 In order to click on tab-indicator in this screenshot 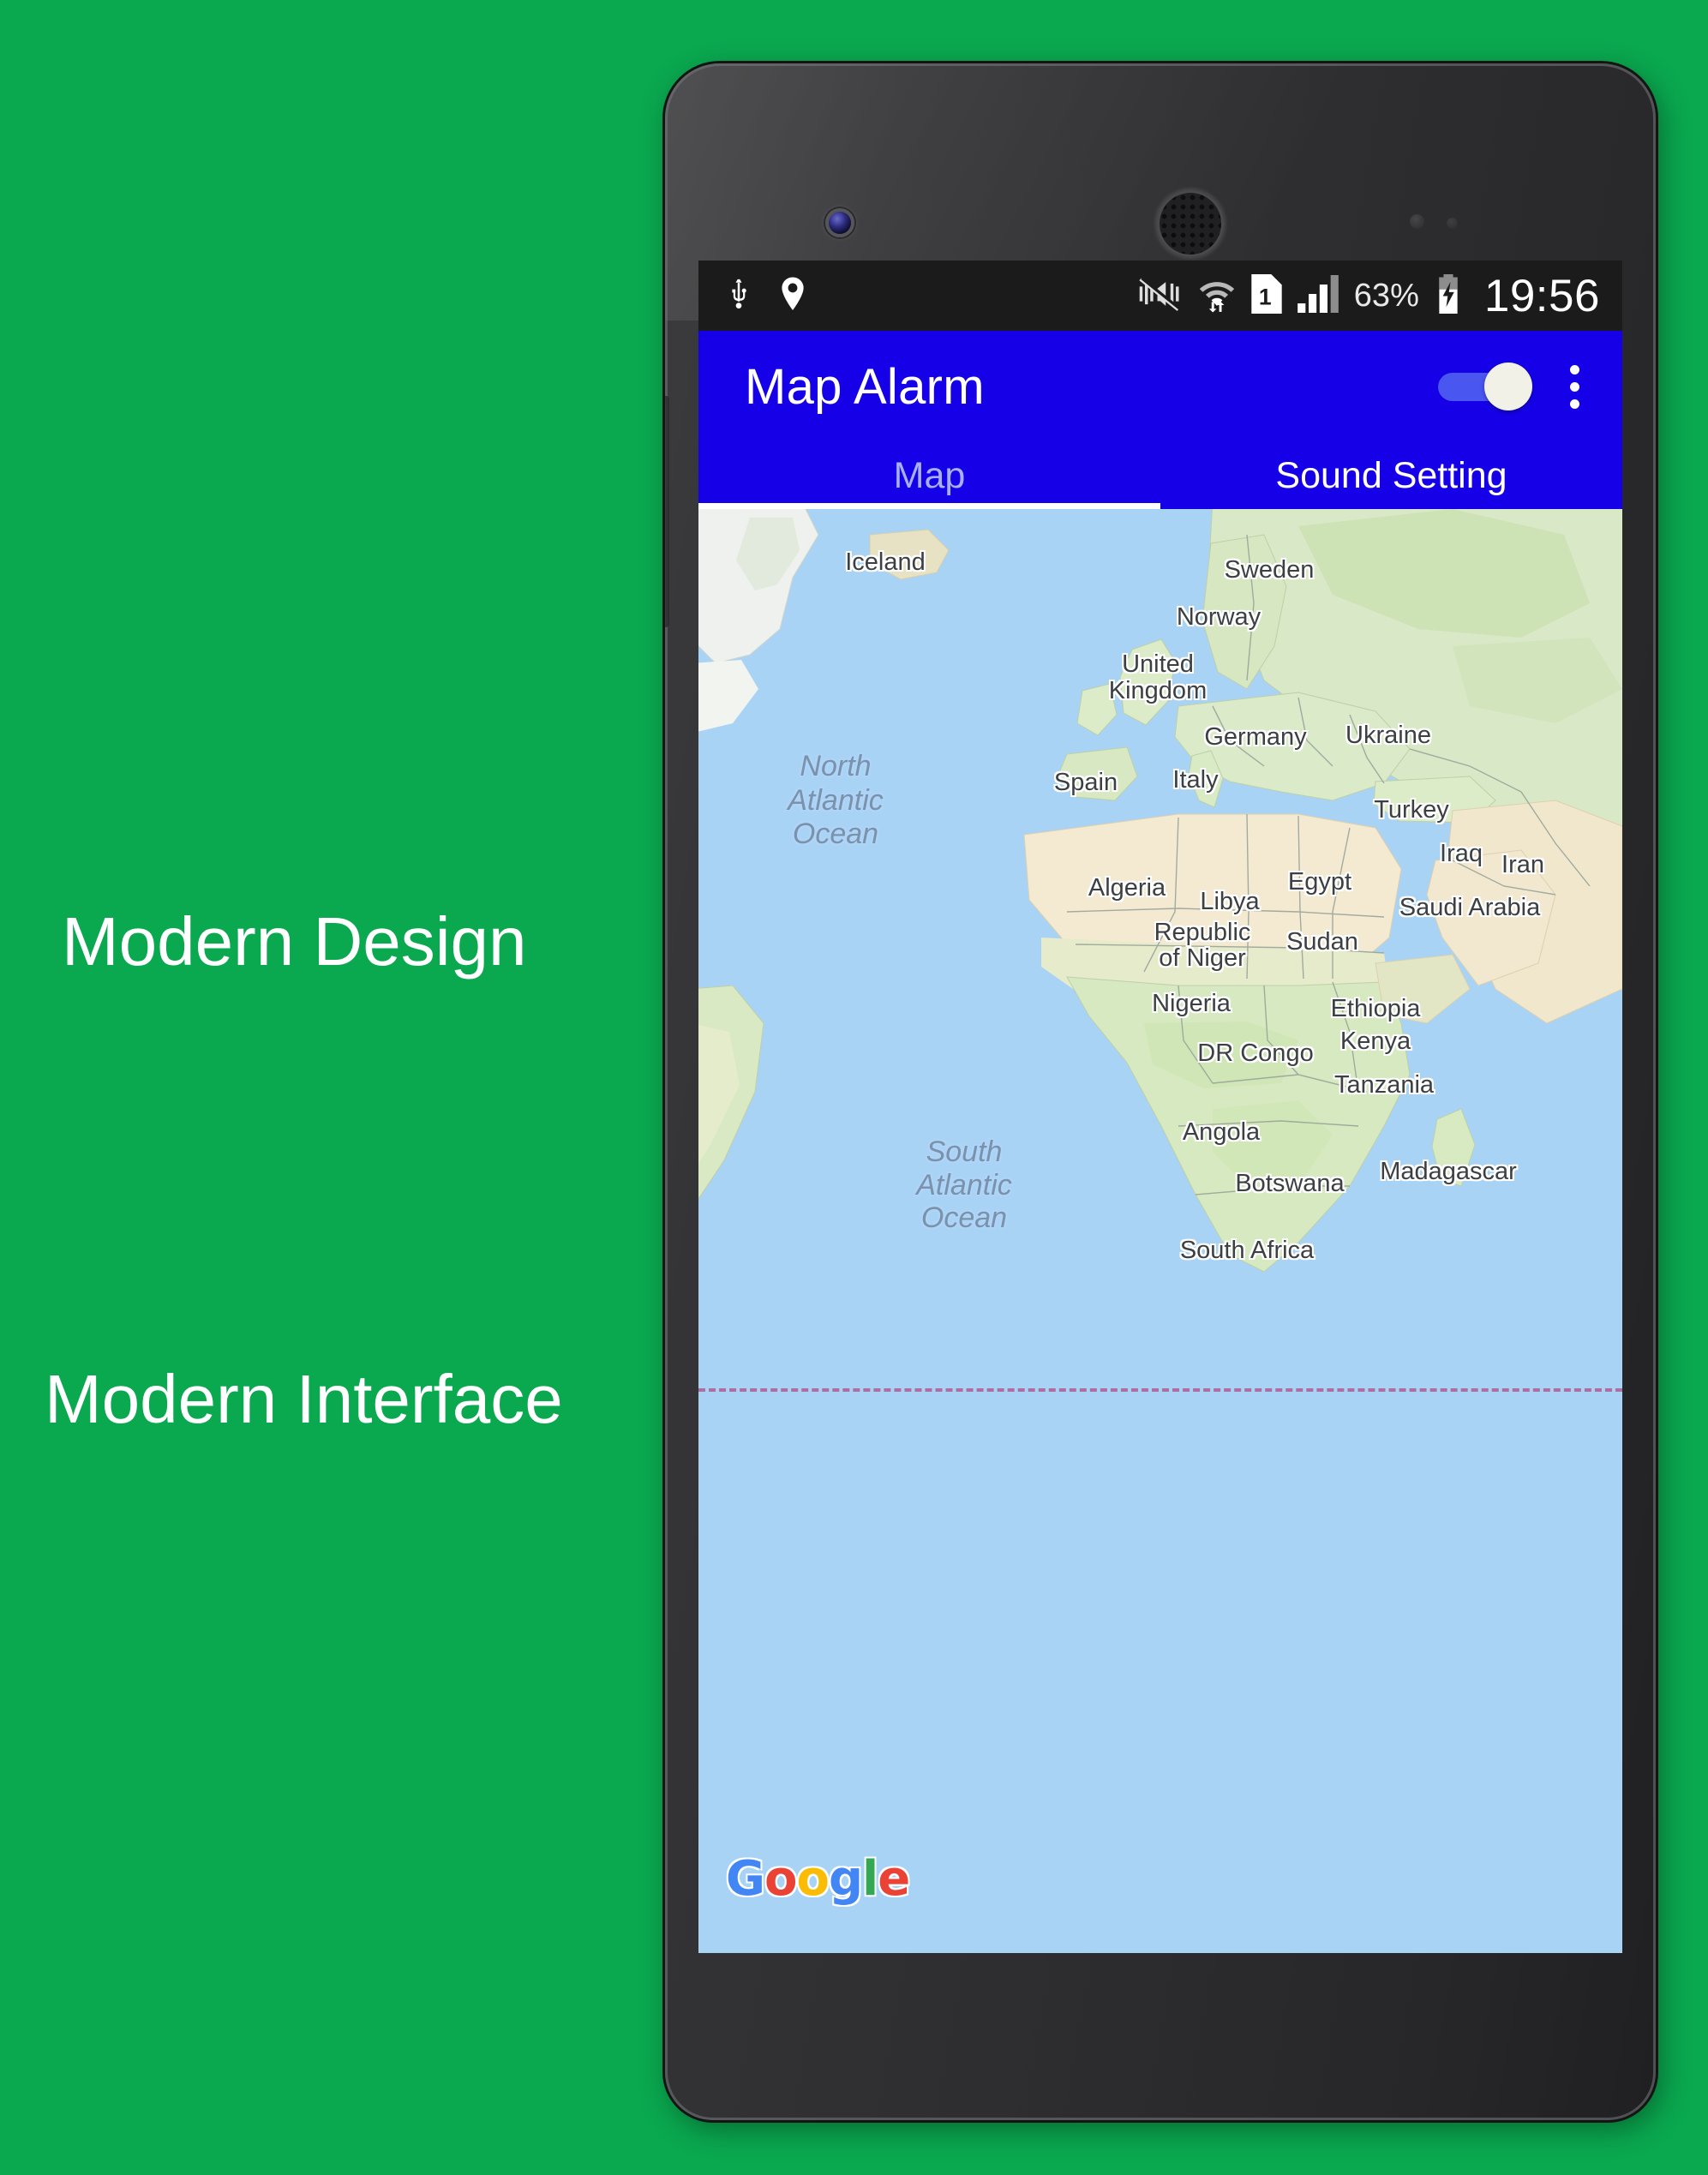, I will do `click(929, 506)`.